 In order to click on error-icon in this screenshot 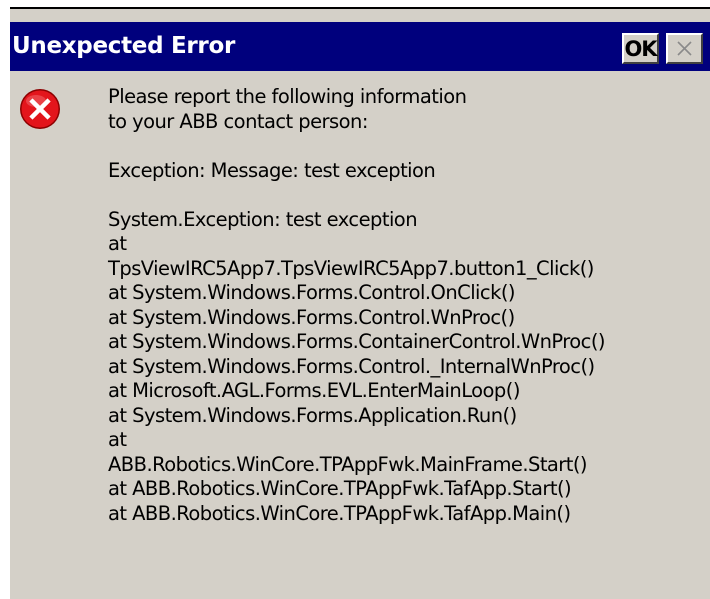, I will do `click(40, 109)`.